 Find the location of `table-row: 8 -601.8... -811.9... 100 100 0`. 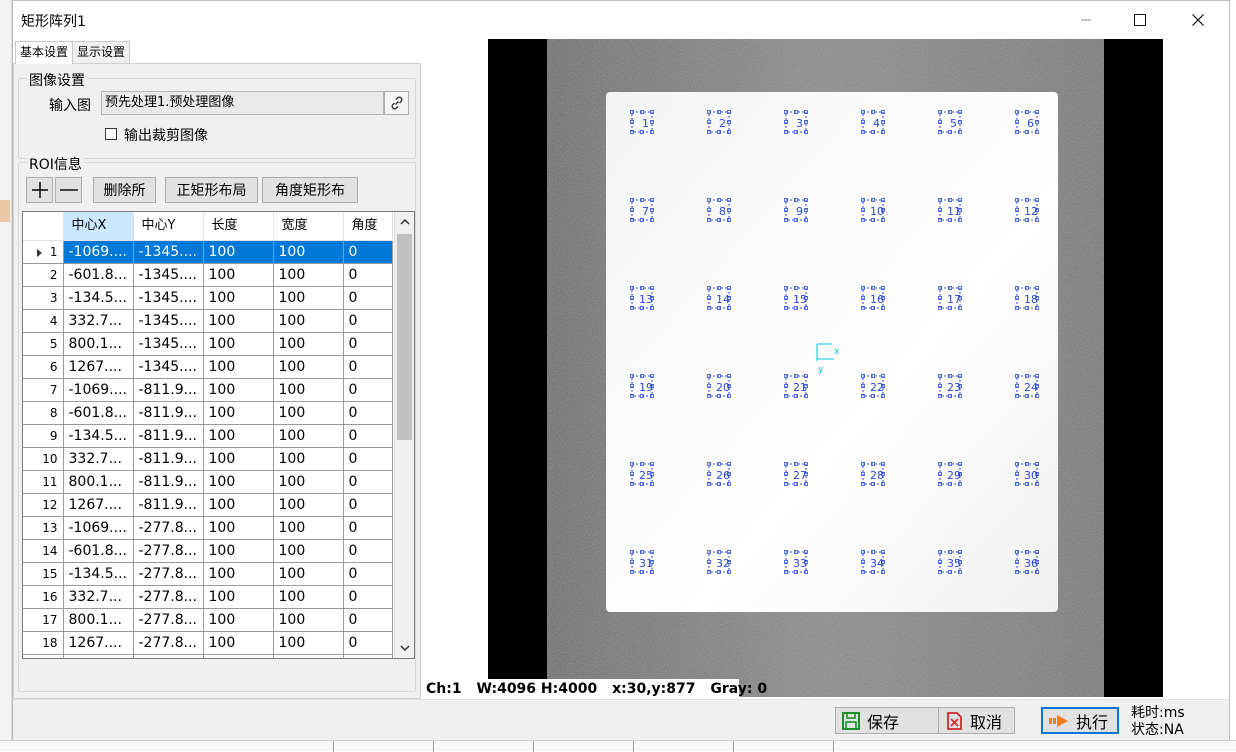

table-row: 8 -601.8... -811.9... 100 100 0 is located at coordinates (208, 413).